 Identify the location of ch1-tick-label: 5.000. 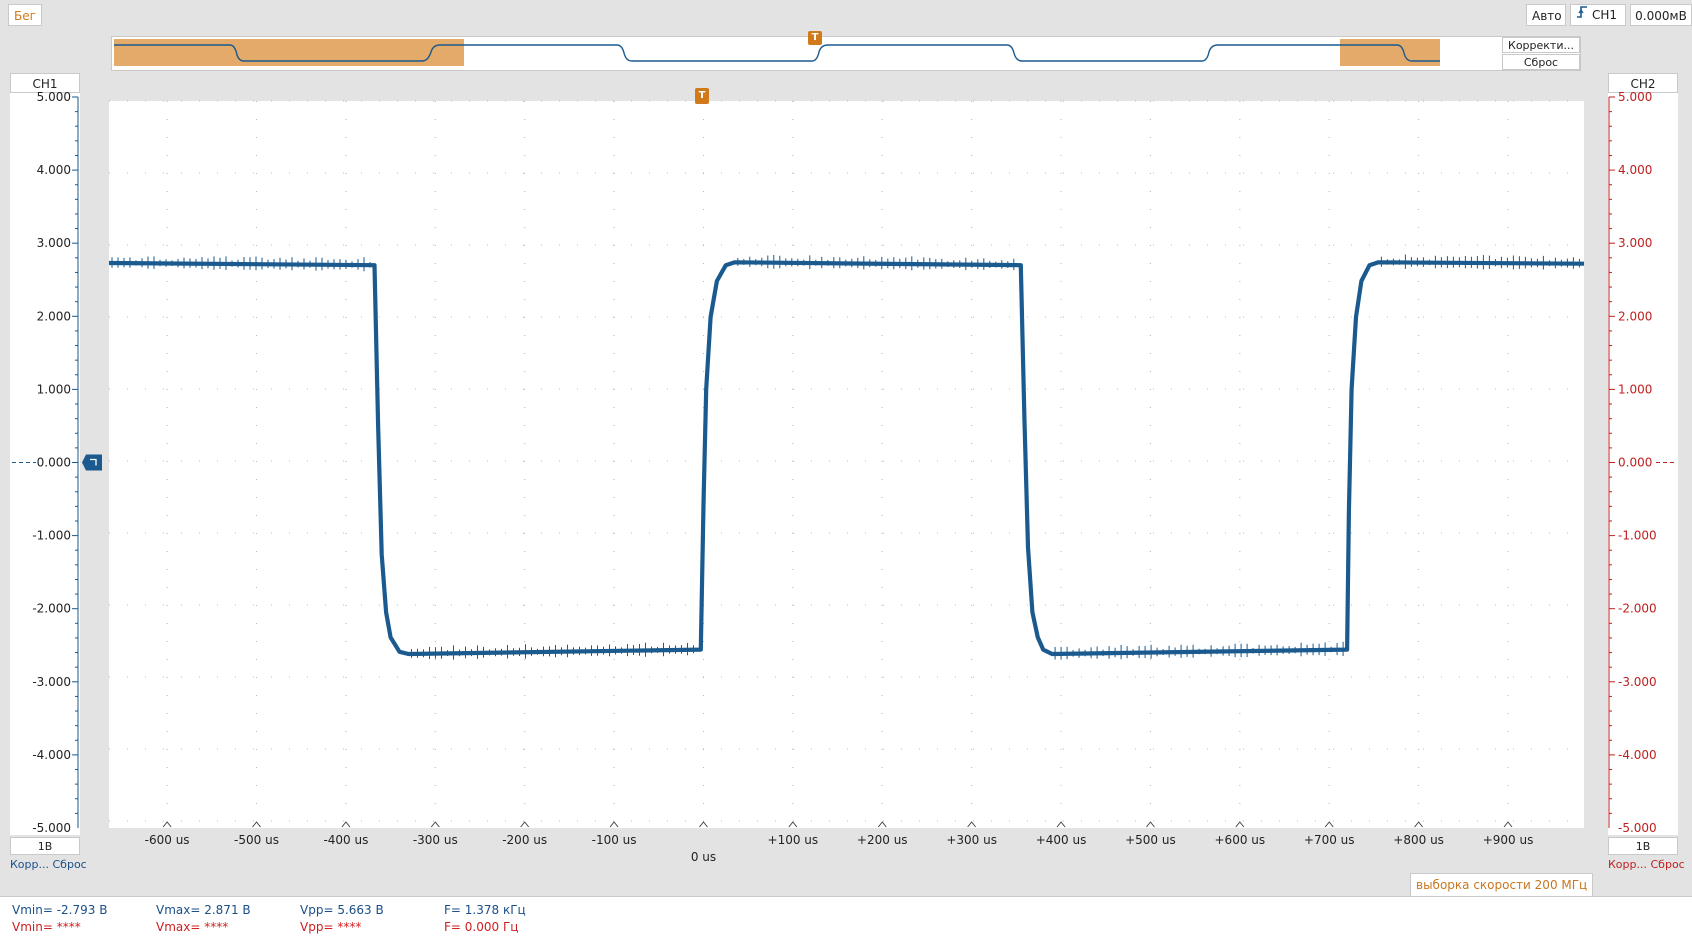
(54, 97).